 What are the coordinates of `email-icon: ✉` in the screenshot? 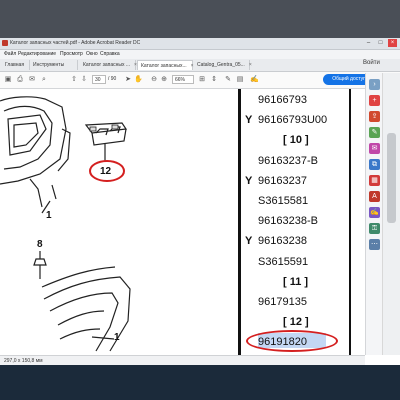 It's located at (32, 80).